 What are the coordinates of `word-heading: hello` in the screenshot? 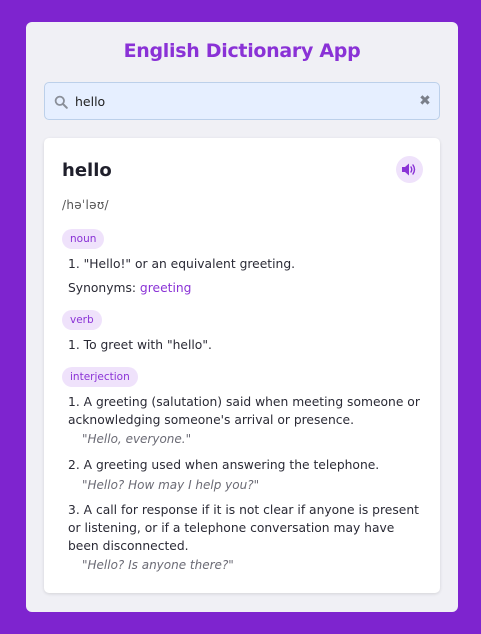 It's located at (87, 170).